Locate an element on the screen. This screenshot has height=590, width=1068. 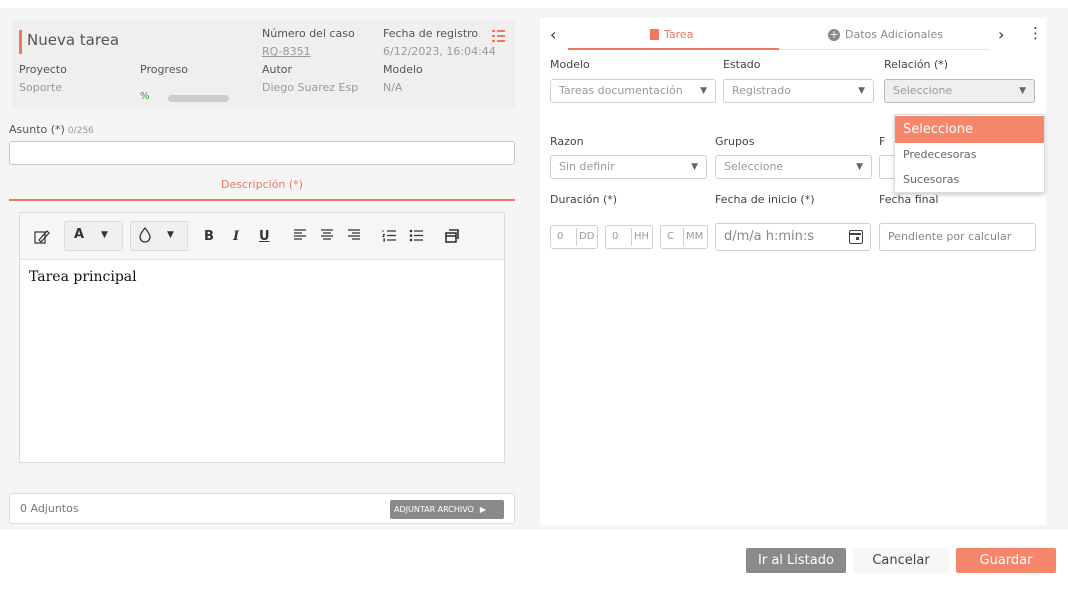
tab-tarea: Tarea is located at coordinates (671, 34).